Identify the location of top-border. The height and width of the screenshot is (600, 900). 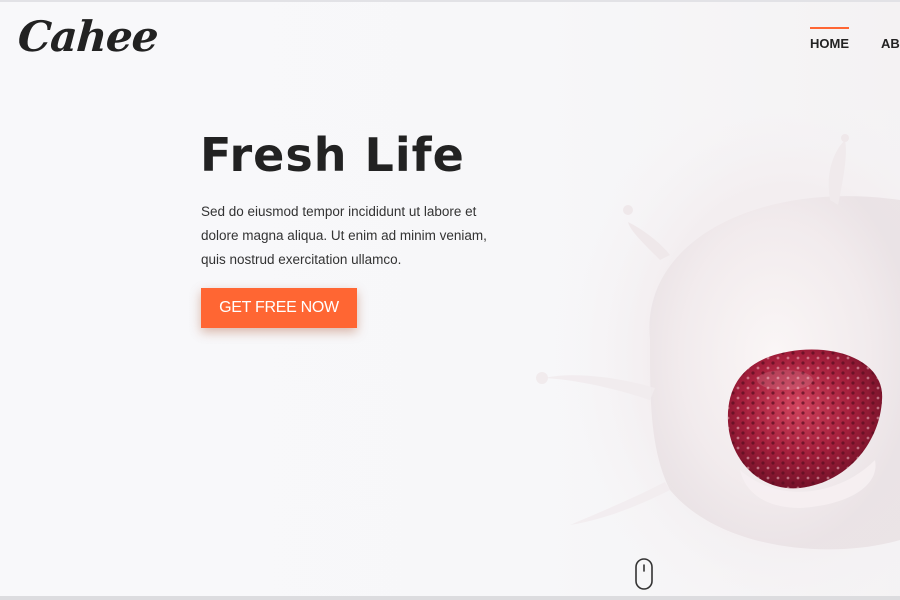
(450, 1).